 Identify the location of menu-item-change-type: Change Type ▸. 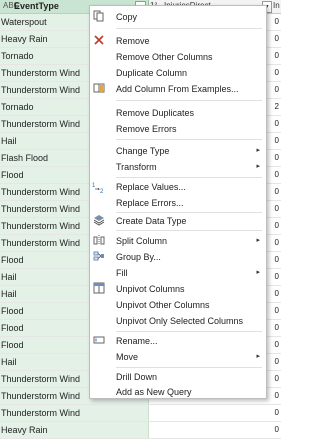
(178, 151).